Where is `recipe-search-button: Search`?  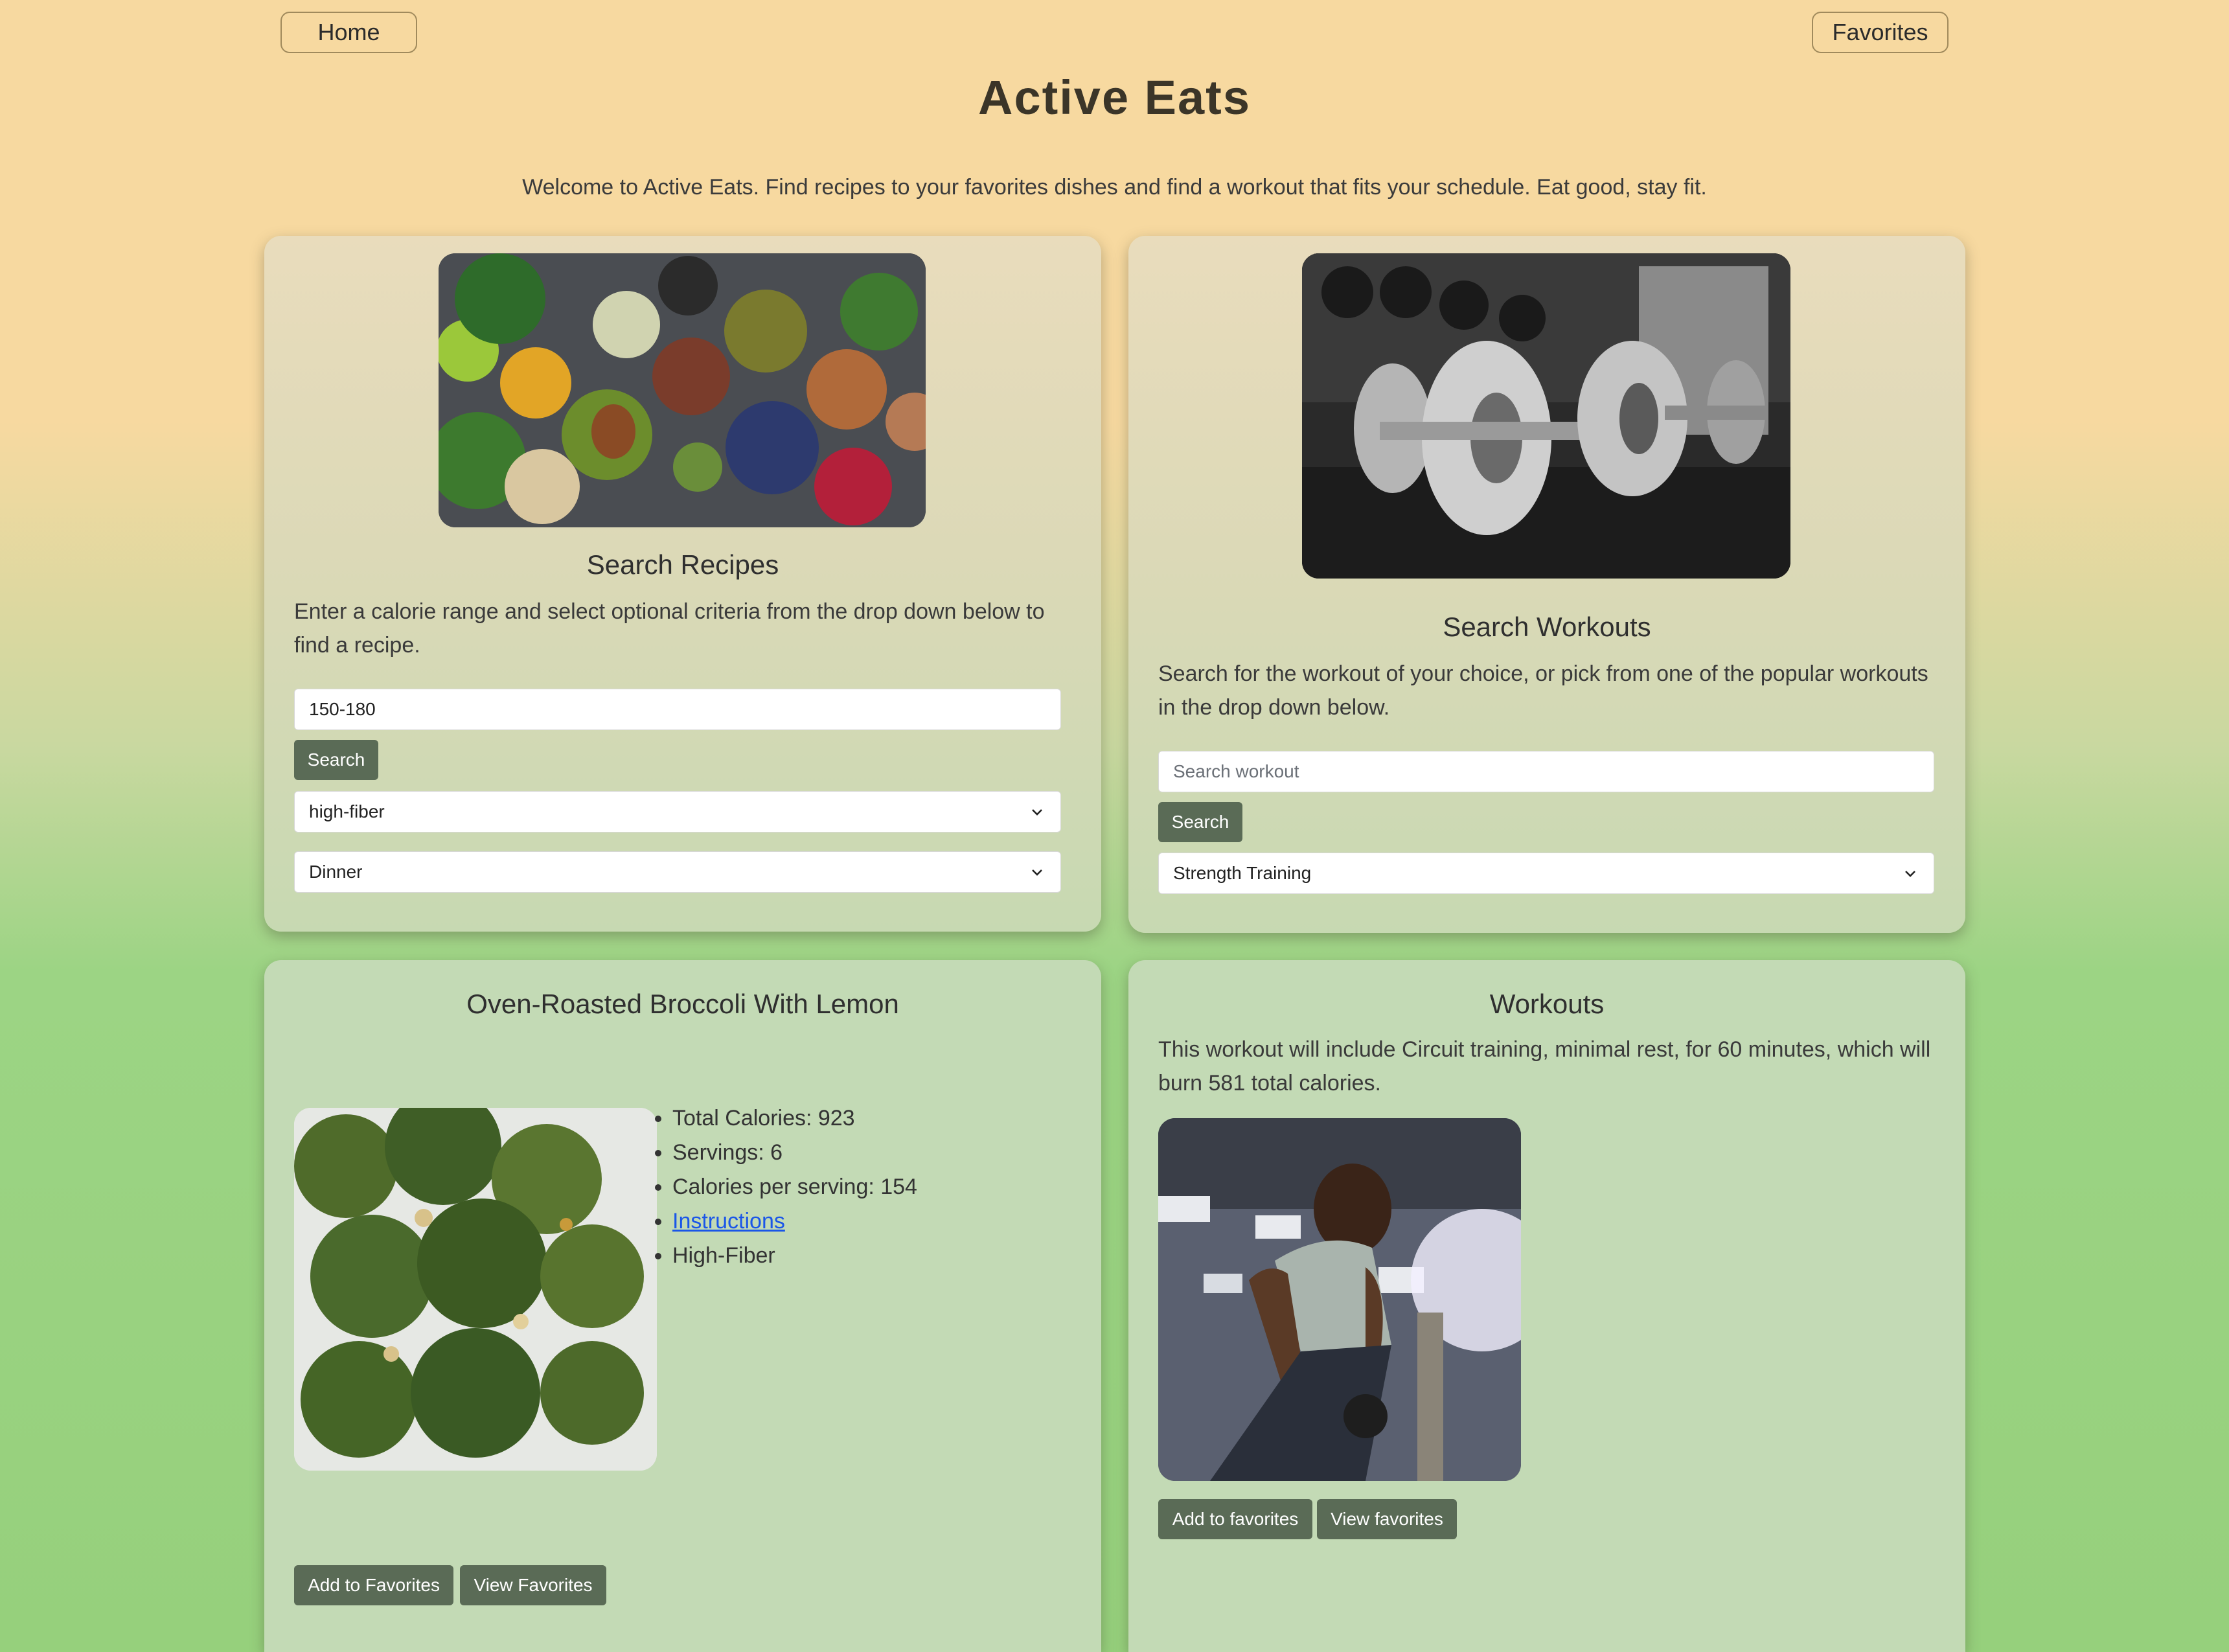
recipe-search-button: Search is located at coordinates (336, 760).